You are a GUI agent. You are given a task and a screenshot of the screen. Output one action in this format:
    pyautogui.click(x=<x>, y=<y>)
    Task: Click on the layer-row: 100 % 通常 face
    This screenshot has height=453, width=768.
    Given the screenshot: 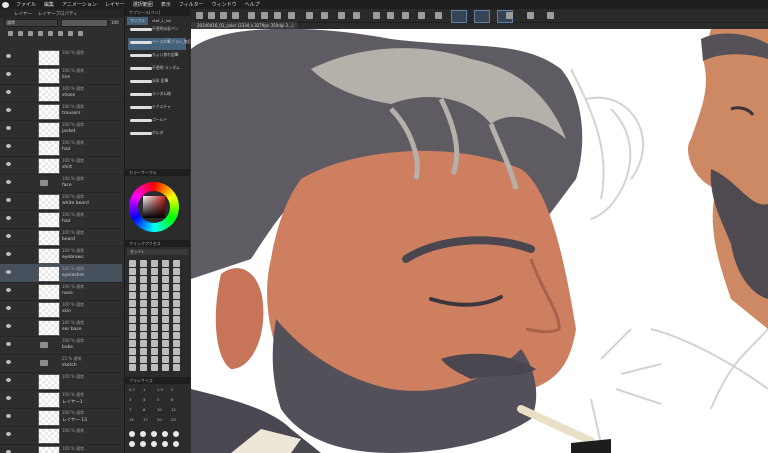 What is the action you would take?
    pyautogui.click(x=61, y=183)
    